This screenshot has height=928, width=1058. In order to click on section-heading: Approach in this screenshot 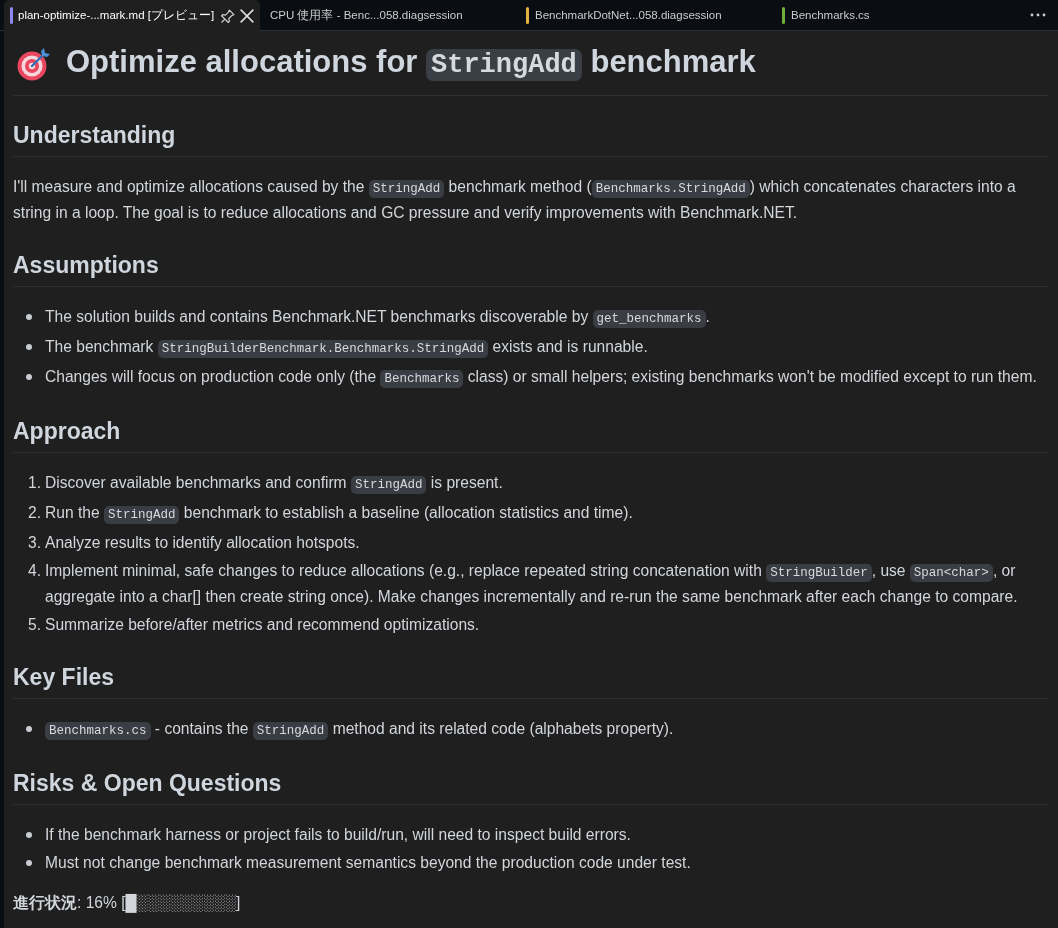, I will do `click(530, 434)`.